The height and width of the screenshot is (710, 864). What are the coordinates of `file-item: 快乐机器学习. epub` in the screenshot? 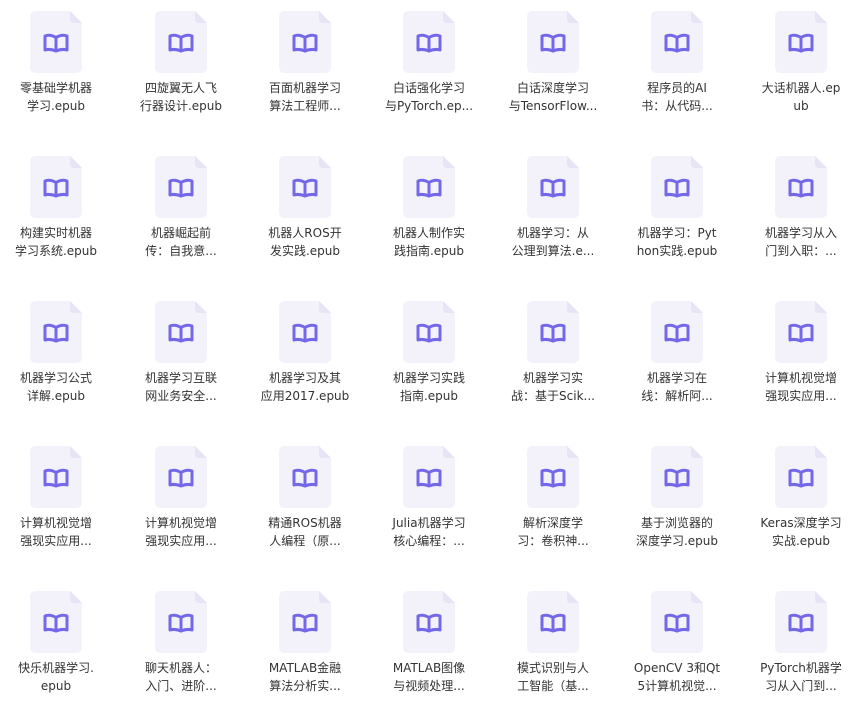 It's located at (56, 645).